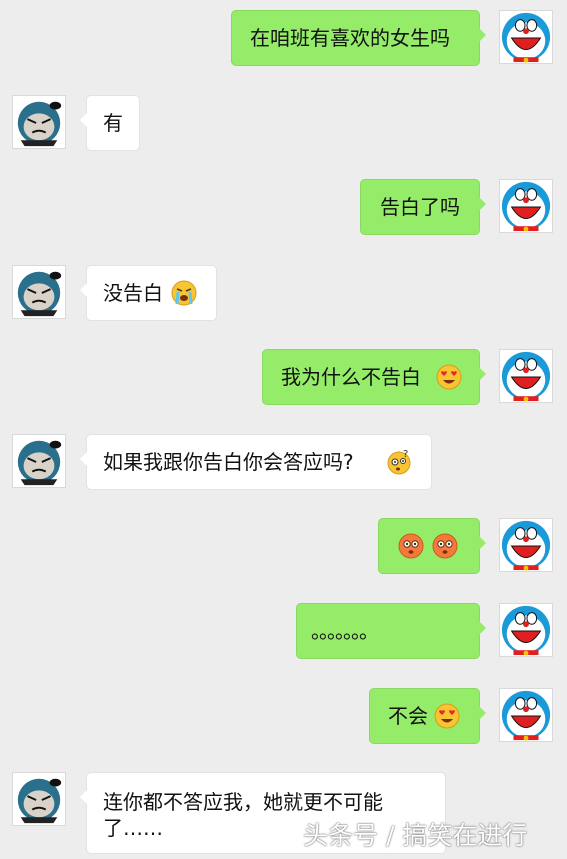 The image size is (567, 859). What do you see at coordinates (113, 123) in the screenshot?
I see `message-text: 有` at bounding box center [113, 123].